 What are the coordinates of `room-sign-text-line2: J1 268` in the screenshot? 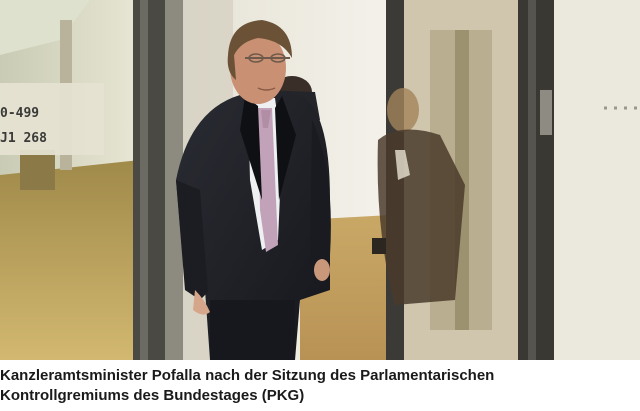 It's located at (23, 138).